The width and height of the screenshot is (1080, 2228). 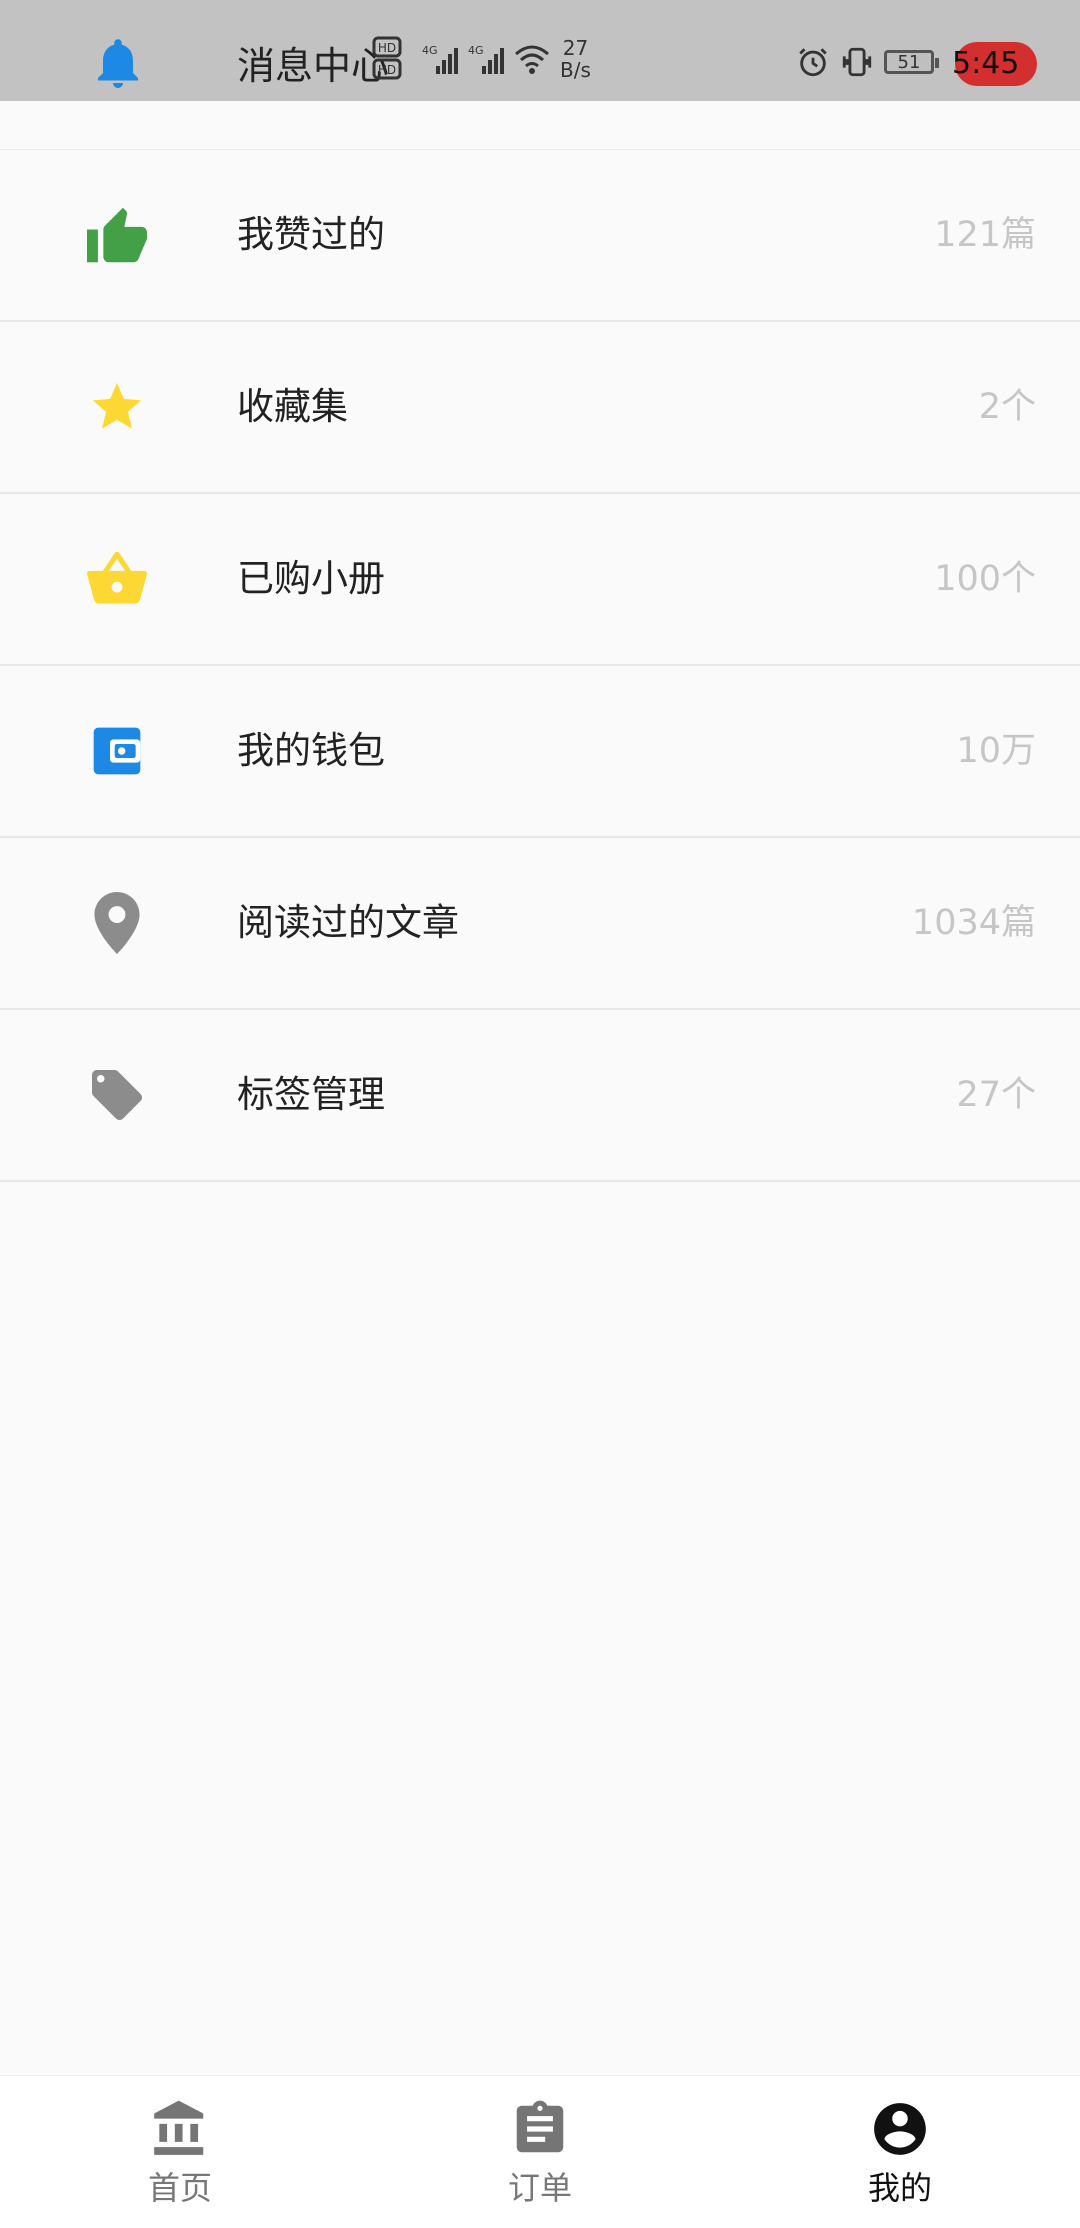 I want to click on nav-home: 首页, so click(x=180, y=2152).